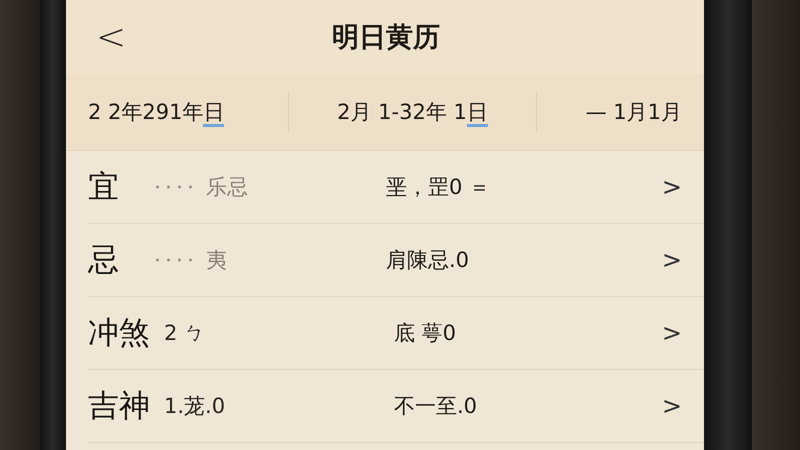  What do you see at coordinates (227, 187) in the screenshot?
I see `row-detail: 乐忌` at bounding box center [227, 187].